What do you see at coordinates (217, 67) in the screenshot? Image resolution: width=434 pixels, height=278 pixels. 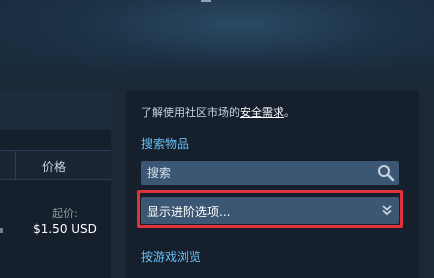 I see `banner-fade` at bounding box center [217, 67].